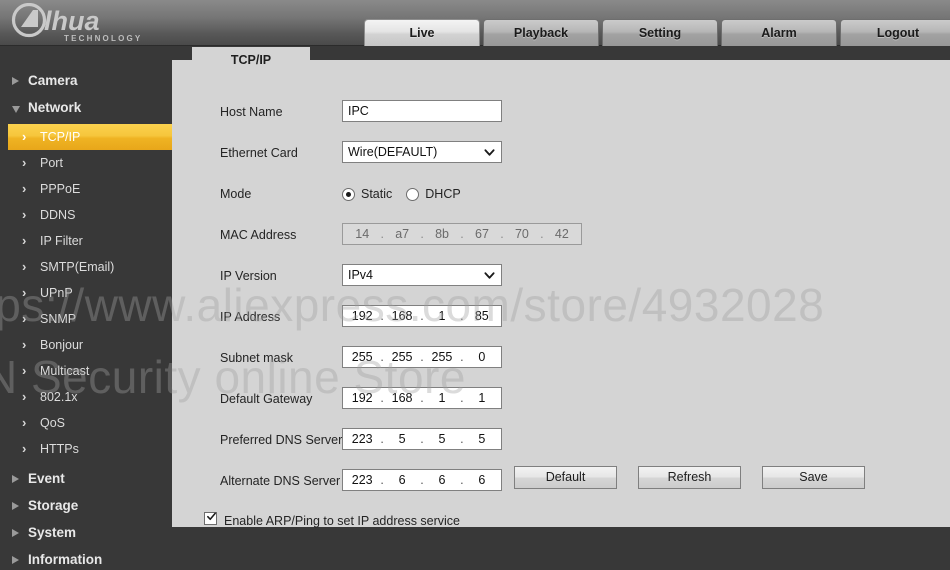 This screenshot has width=950, height=570. I want to click on alternate-dns-octet-2: 6, so click(402, 480).